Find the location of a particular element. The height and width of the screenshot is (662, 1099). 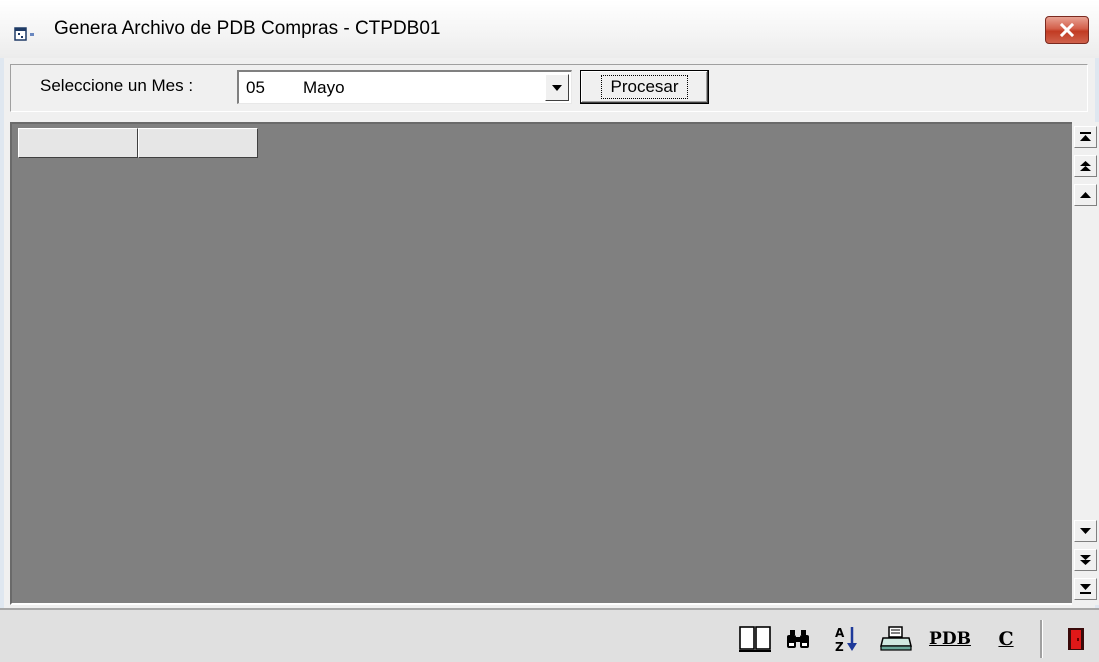

sort-az-icon: A Z is located at coordinates (846, 640).